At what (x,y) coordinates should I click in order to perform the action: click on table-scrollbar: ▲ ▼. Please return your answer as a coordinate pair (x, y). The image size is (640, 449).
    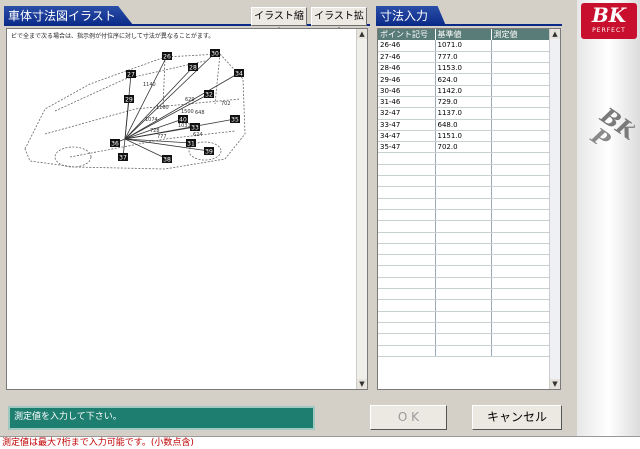
    Looking at the image, I should click on (554, 209).